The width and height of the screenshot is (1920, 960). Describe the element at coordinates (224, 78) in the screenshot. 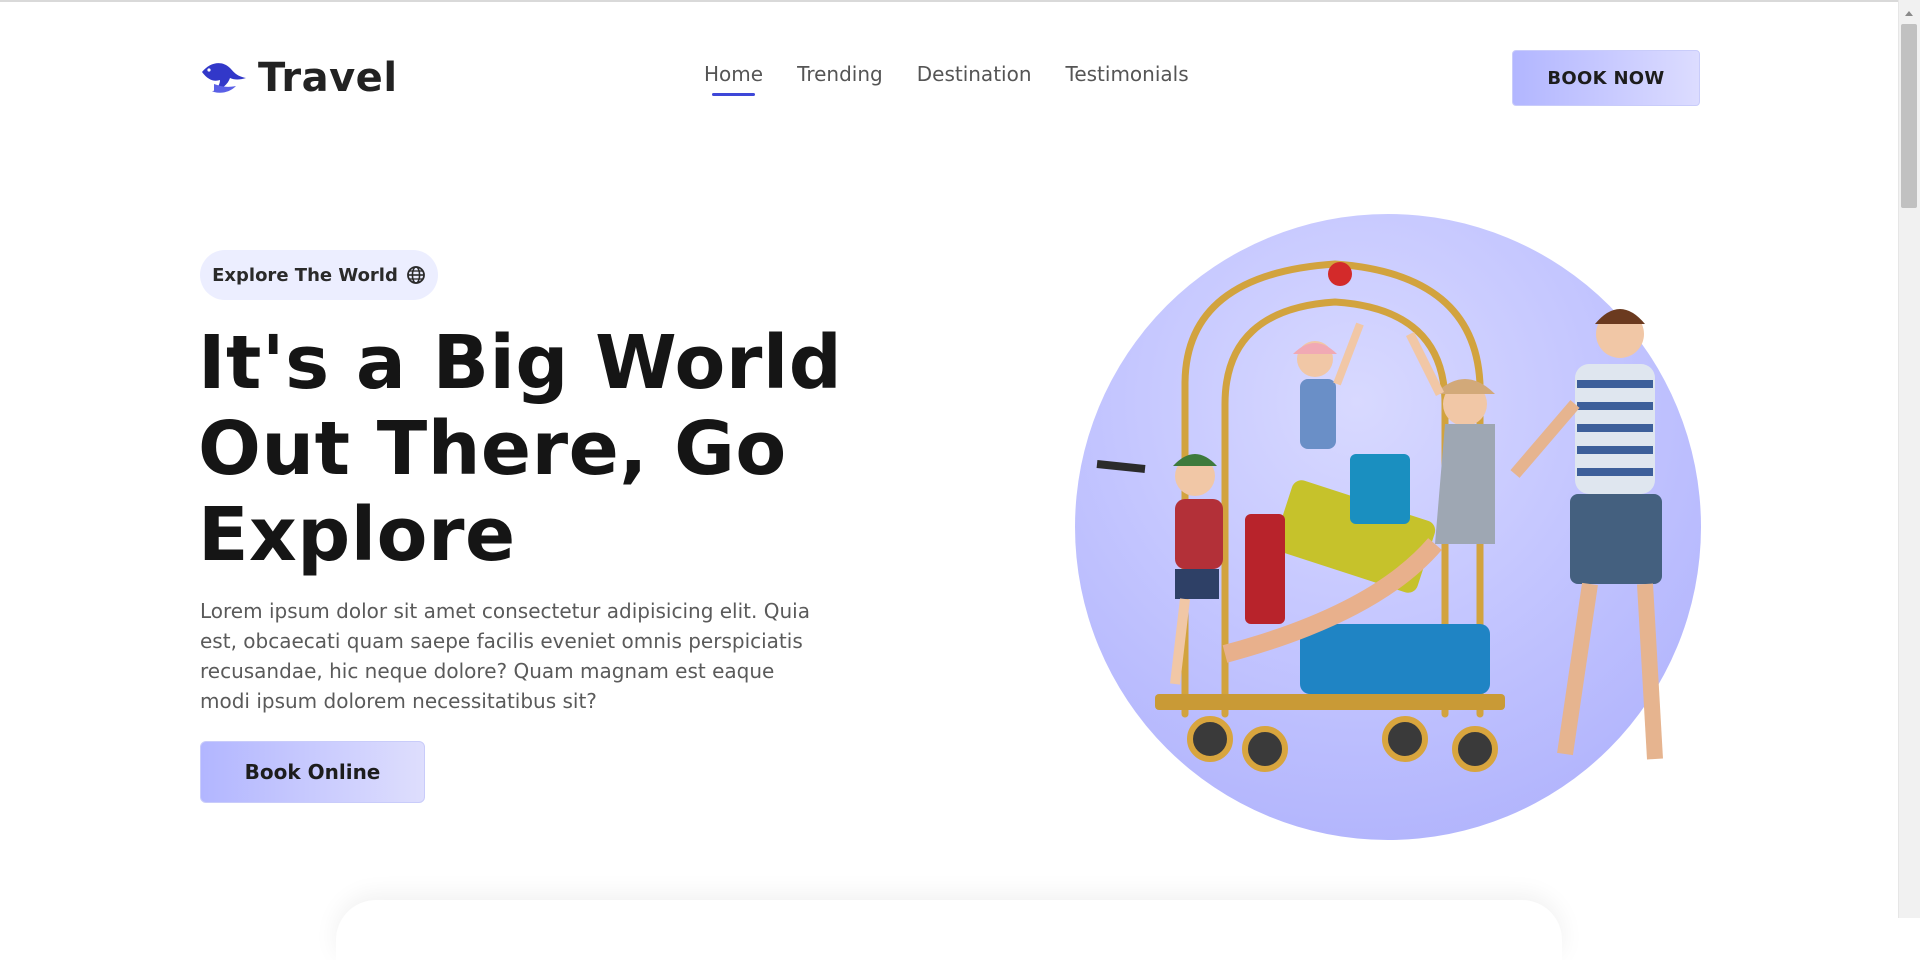

I see `bird-logo-icon` at that location.